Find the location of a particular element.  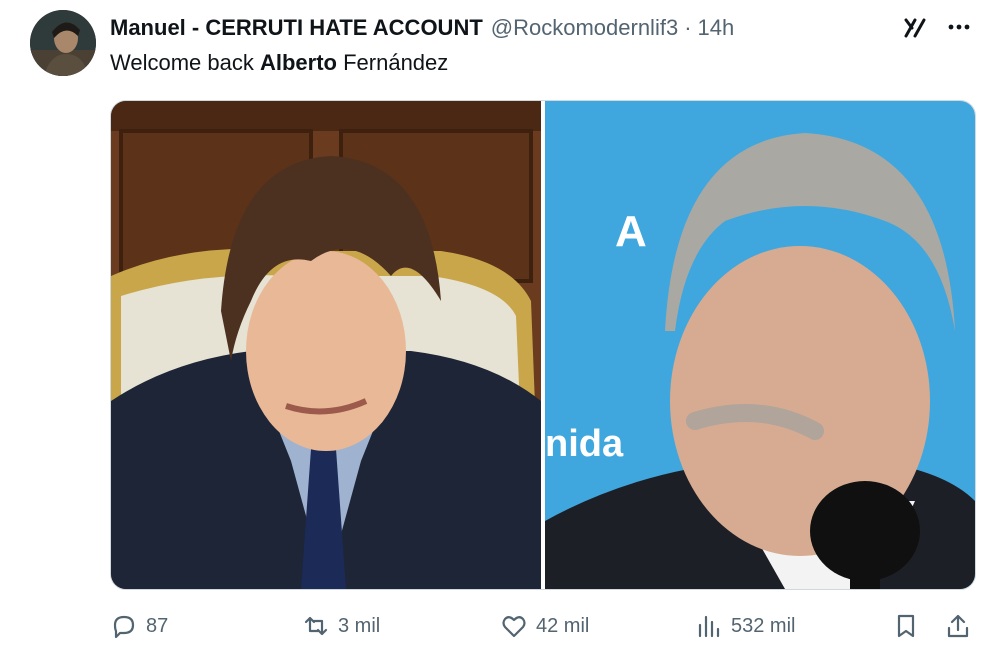

author-name: Manuel - CERRUTI HATE ACCOUNT is located at coordinates (296, 28).